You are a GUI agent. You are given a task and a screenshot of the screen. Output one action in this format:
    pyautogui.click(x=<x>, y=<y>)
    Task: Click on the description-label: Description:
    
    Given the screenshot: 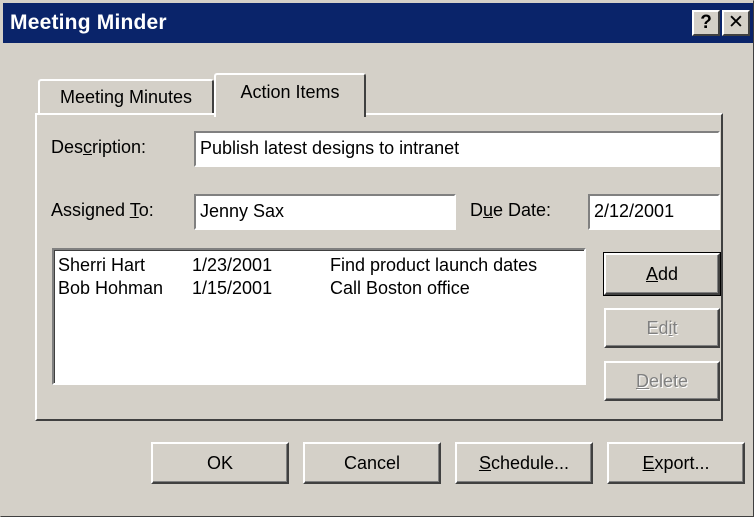 What is the action you would take?
    pyautogui.click(x=99, y=147)
    